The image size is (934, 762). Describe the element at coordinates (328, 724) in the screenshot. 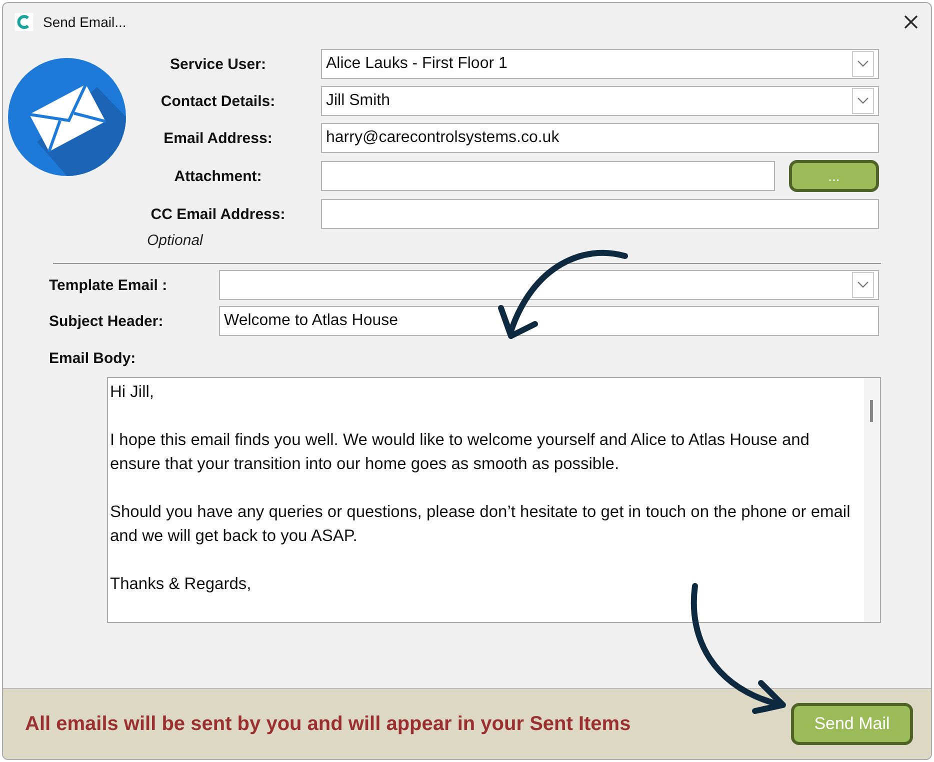

I see `notice-text: All emails will be sent by you and will appear in your Sent Items` at that location.